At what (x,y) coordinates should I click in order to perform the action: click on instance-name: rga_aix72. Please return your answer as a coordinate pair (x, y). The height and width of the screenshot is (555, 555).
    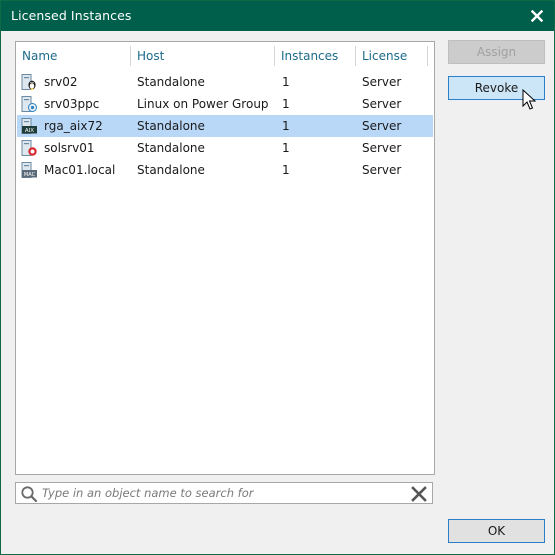
    Looking at the image, I should click on (73, 126).